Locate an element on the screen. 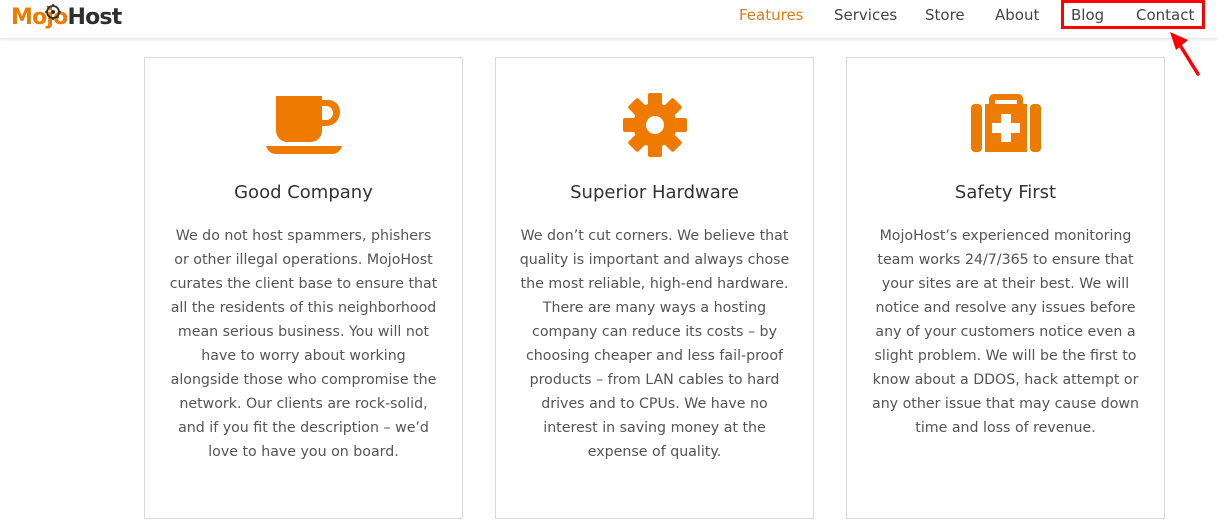 This screenshot has height=529, width=1218. medkit-icon is located at coordinates (1005, 125).